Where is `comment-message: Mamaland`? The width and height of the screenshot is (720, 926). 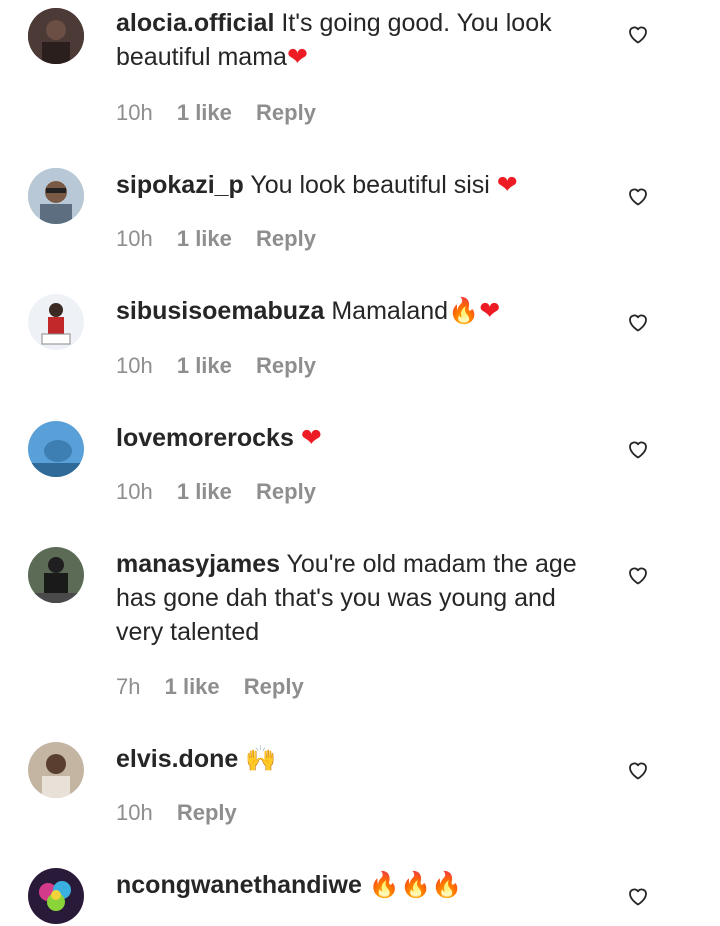 comment-message: Mamaland is located at coordinates (390, 311).